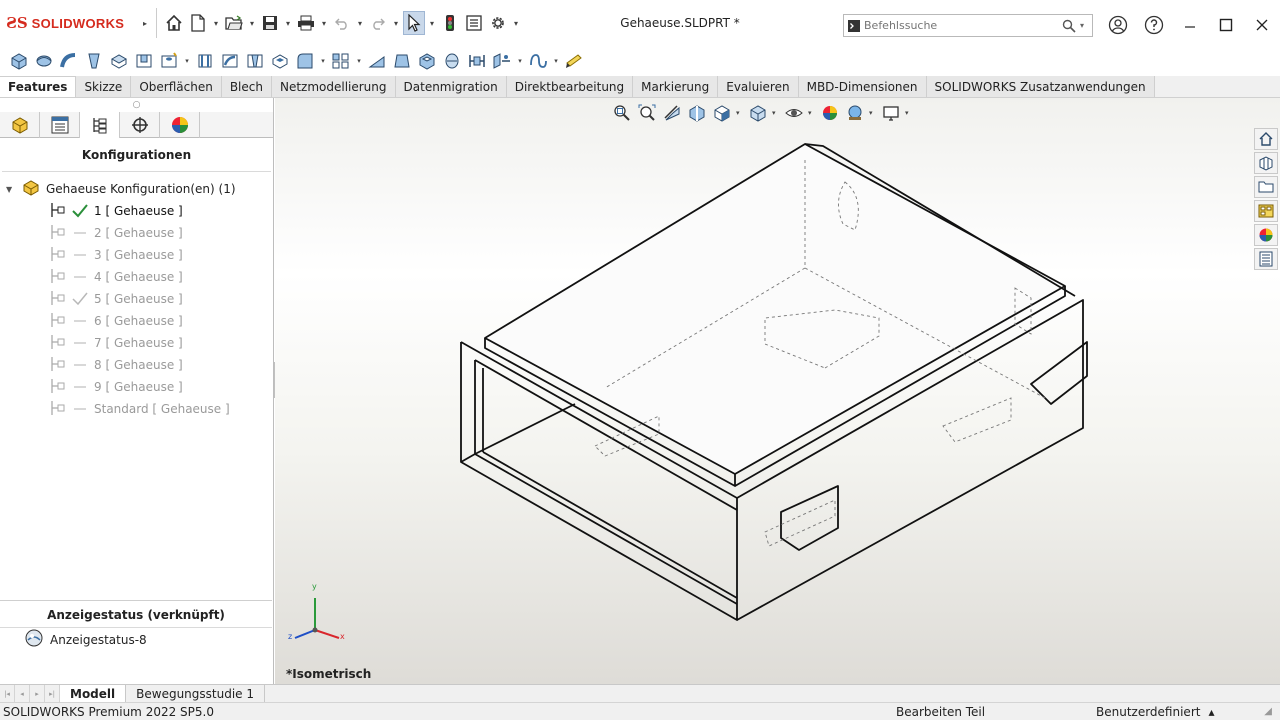 Image resolution: width=1280 pixels, height=720 pixels. Describe the element at coordinates (1266, 163) in the screenshot. I see `design-library-icon` at that location.